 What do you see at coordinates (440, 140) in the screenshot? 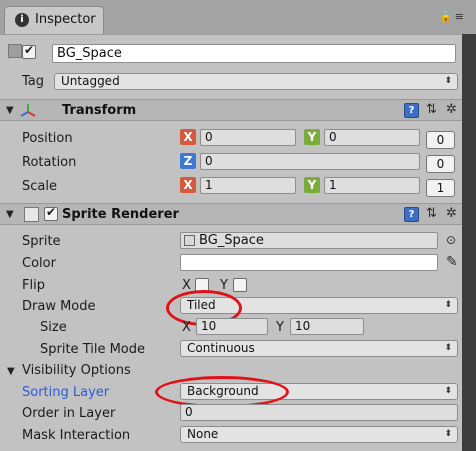
I see `position-z-field: 0` at bounding box center [440, 140].